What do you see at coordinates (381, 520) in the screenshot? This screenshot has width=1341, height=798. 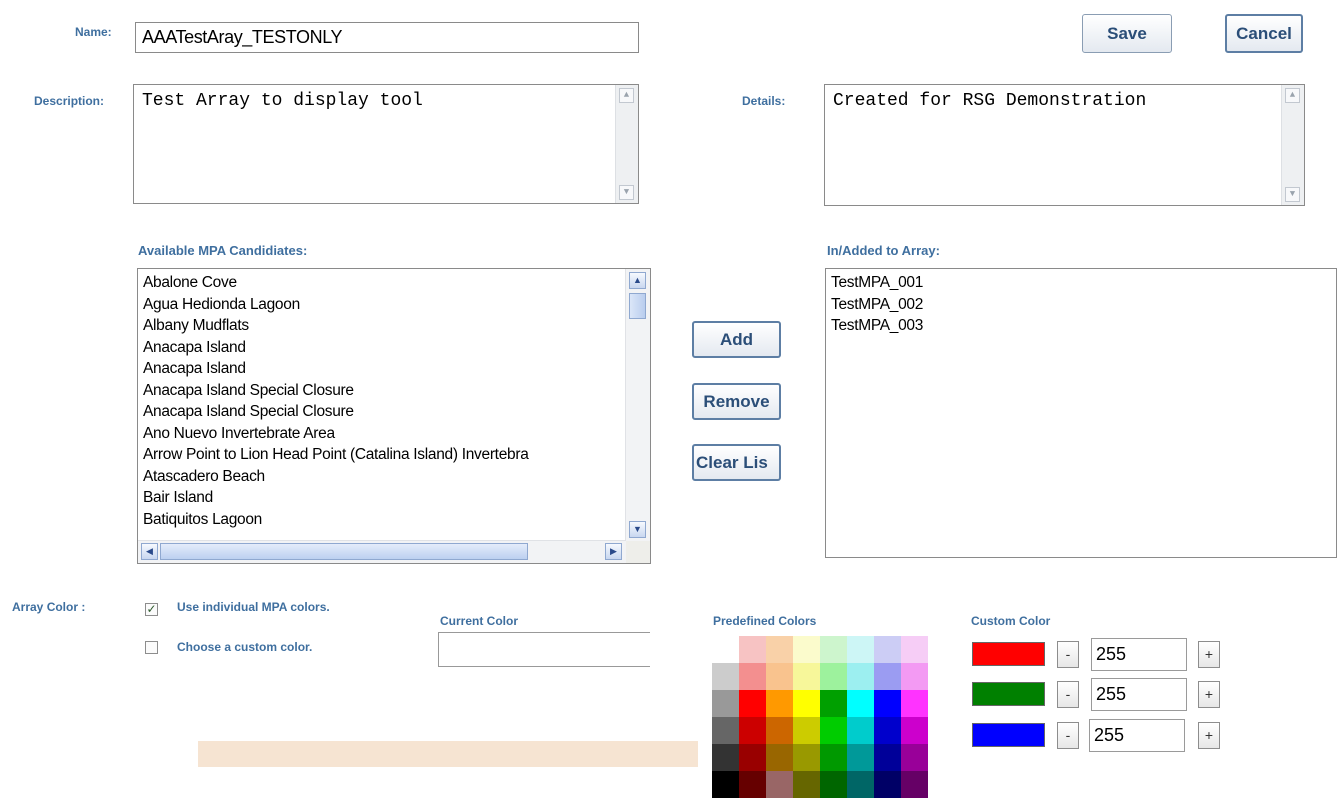 I see `list-item: Batiquitos Lagoon` at bounding box center [381, 520].